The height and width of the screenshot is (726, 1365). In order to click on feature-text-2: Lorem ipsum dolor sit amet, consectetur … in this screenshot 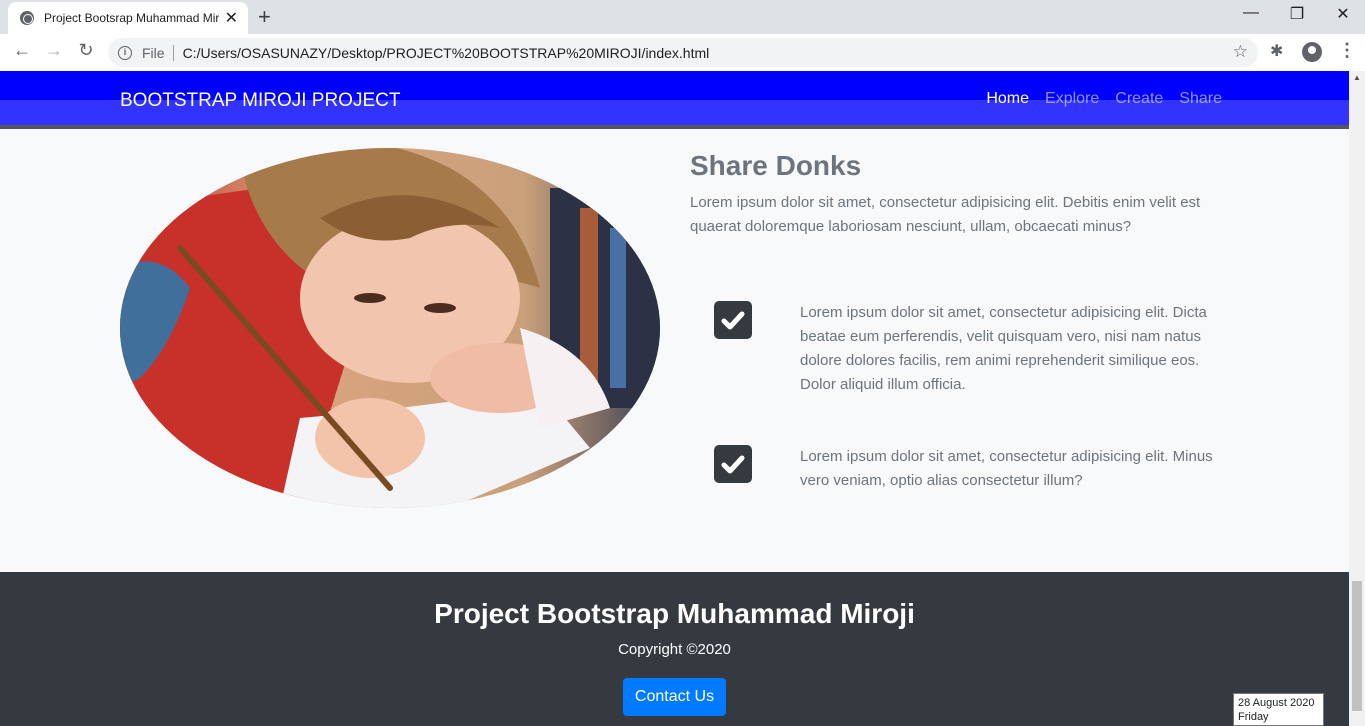, I will do `click(1006, 468)`.